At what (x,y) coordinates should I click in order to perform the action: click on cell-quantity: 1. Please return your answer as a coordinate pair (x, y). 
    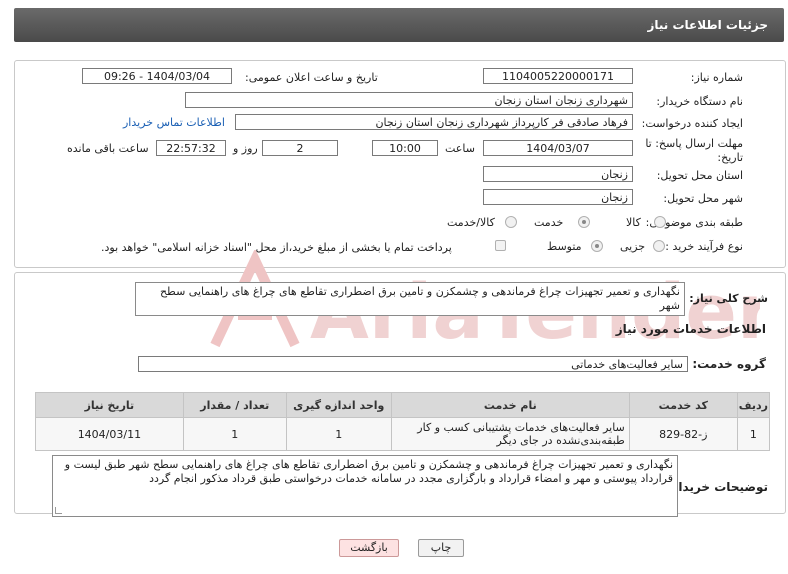
    Looking at the image, I should click on (234, 434).